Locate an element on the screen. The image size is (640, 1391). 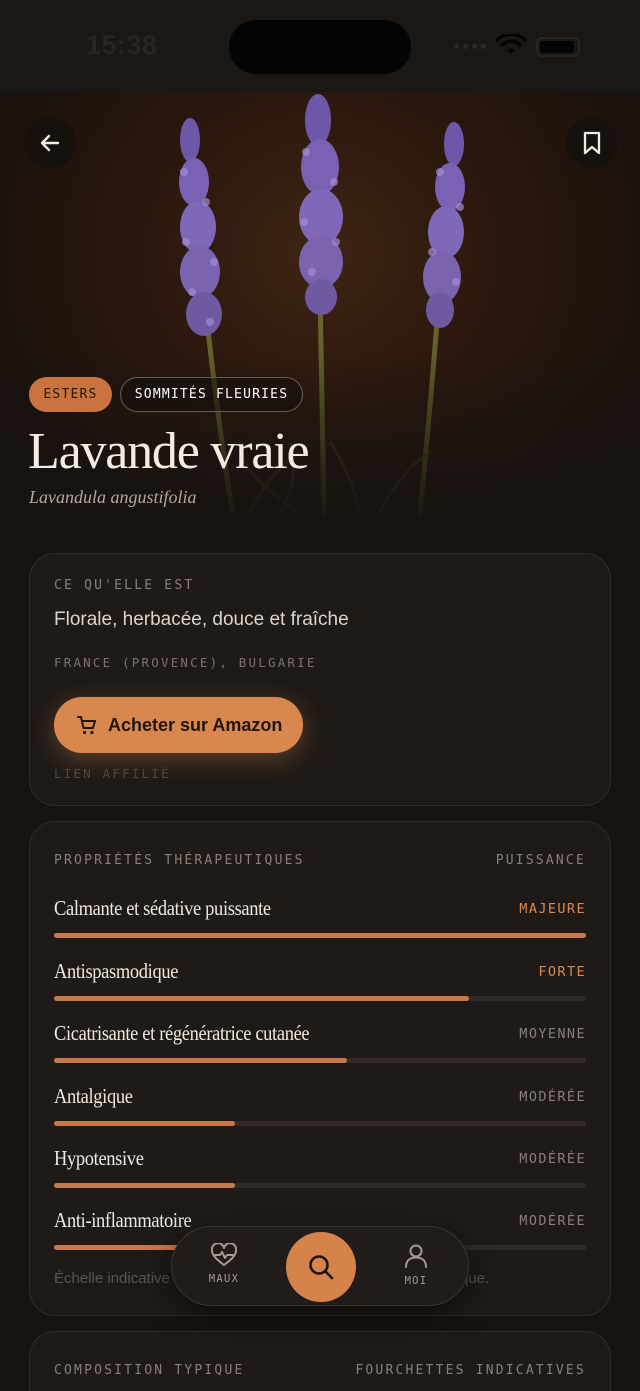
range-label: FOURCHETTES INDICATIVES is located at coordinates (470, 1370).